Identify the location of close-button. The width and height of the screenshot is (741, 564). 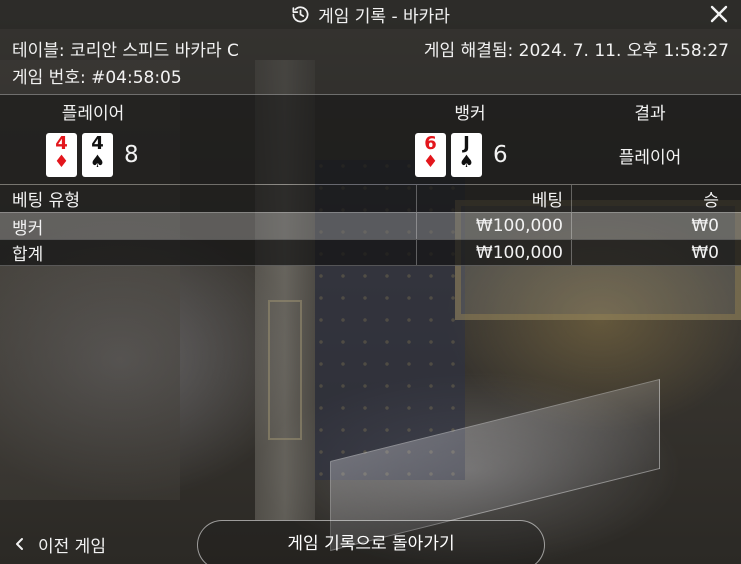
(719, 14).